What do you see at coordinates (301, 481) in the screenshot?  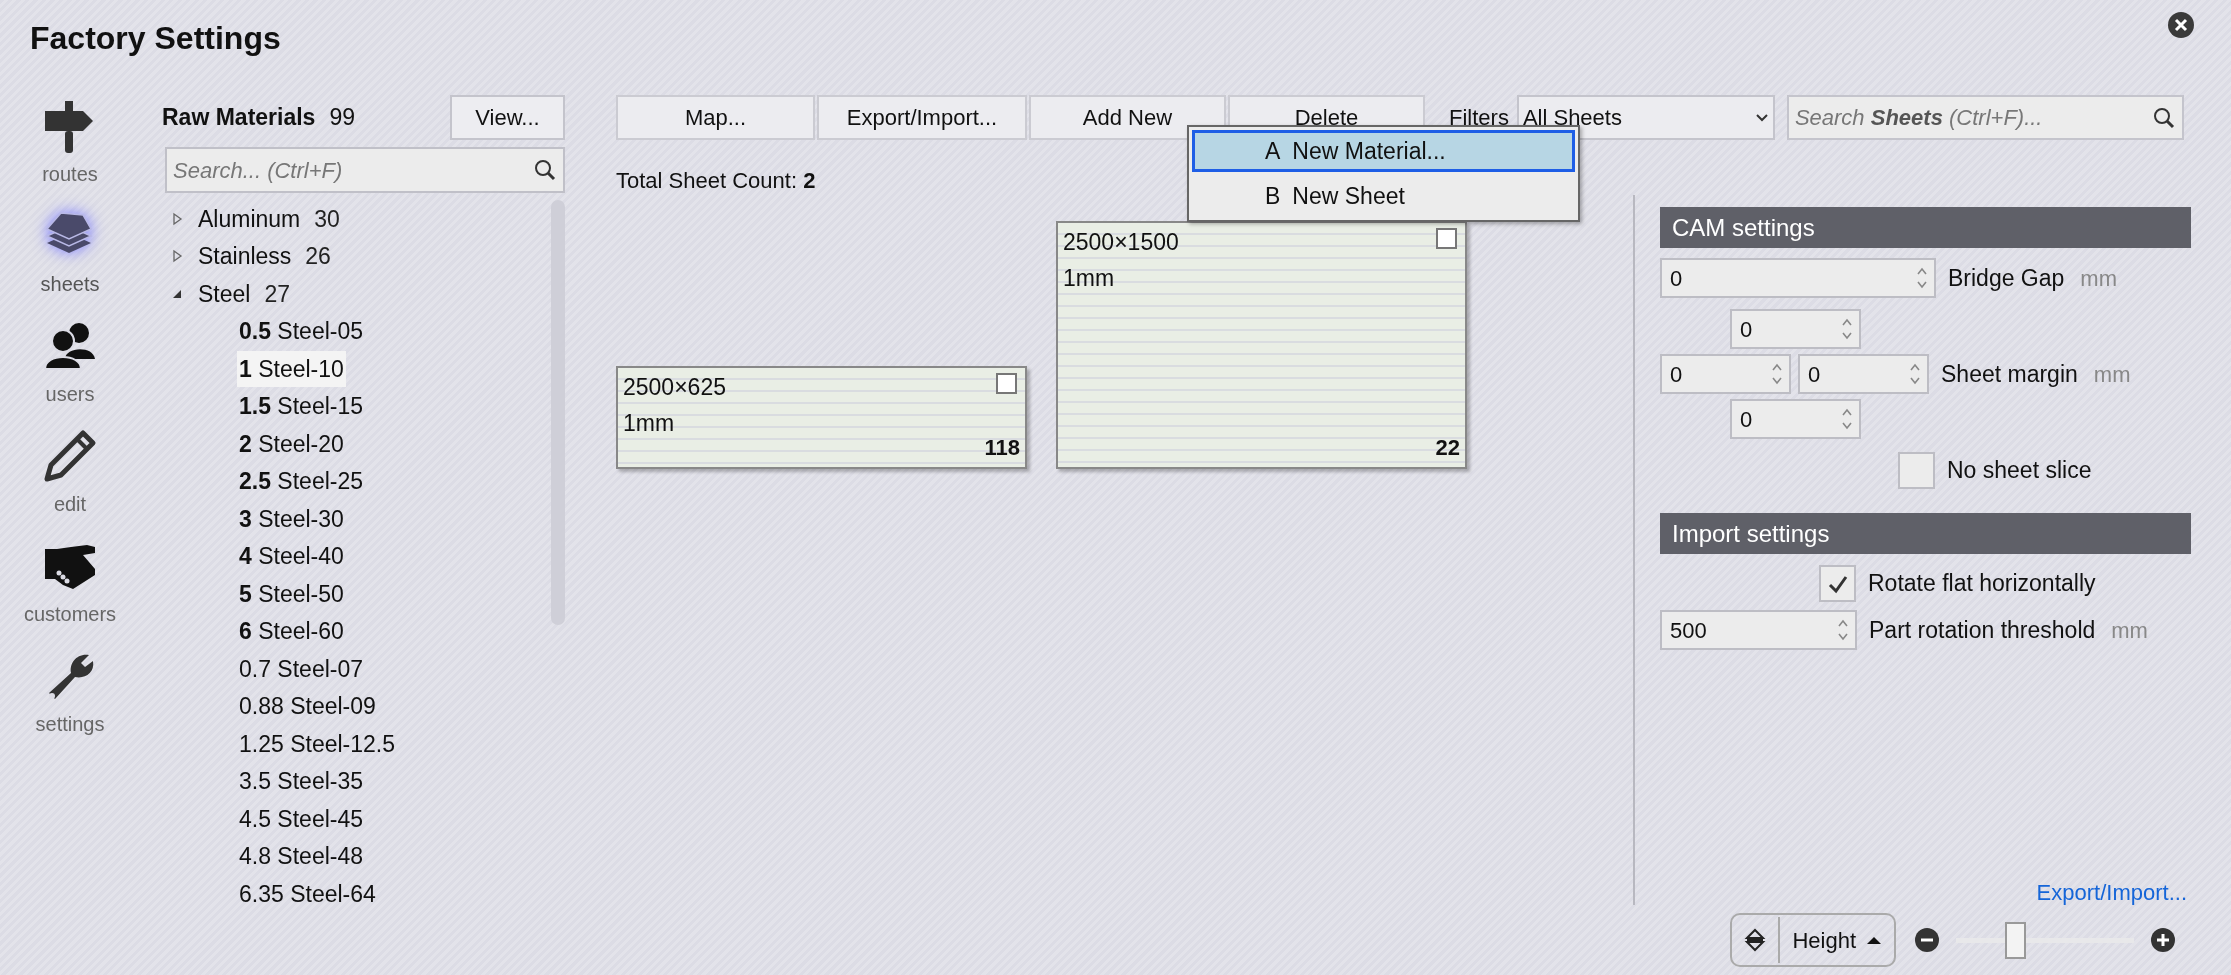 I see `tree-item: 2.5 Steel-25` at bounding box center [301, 481].